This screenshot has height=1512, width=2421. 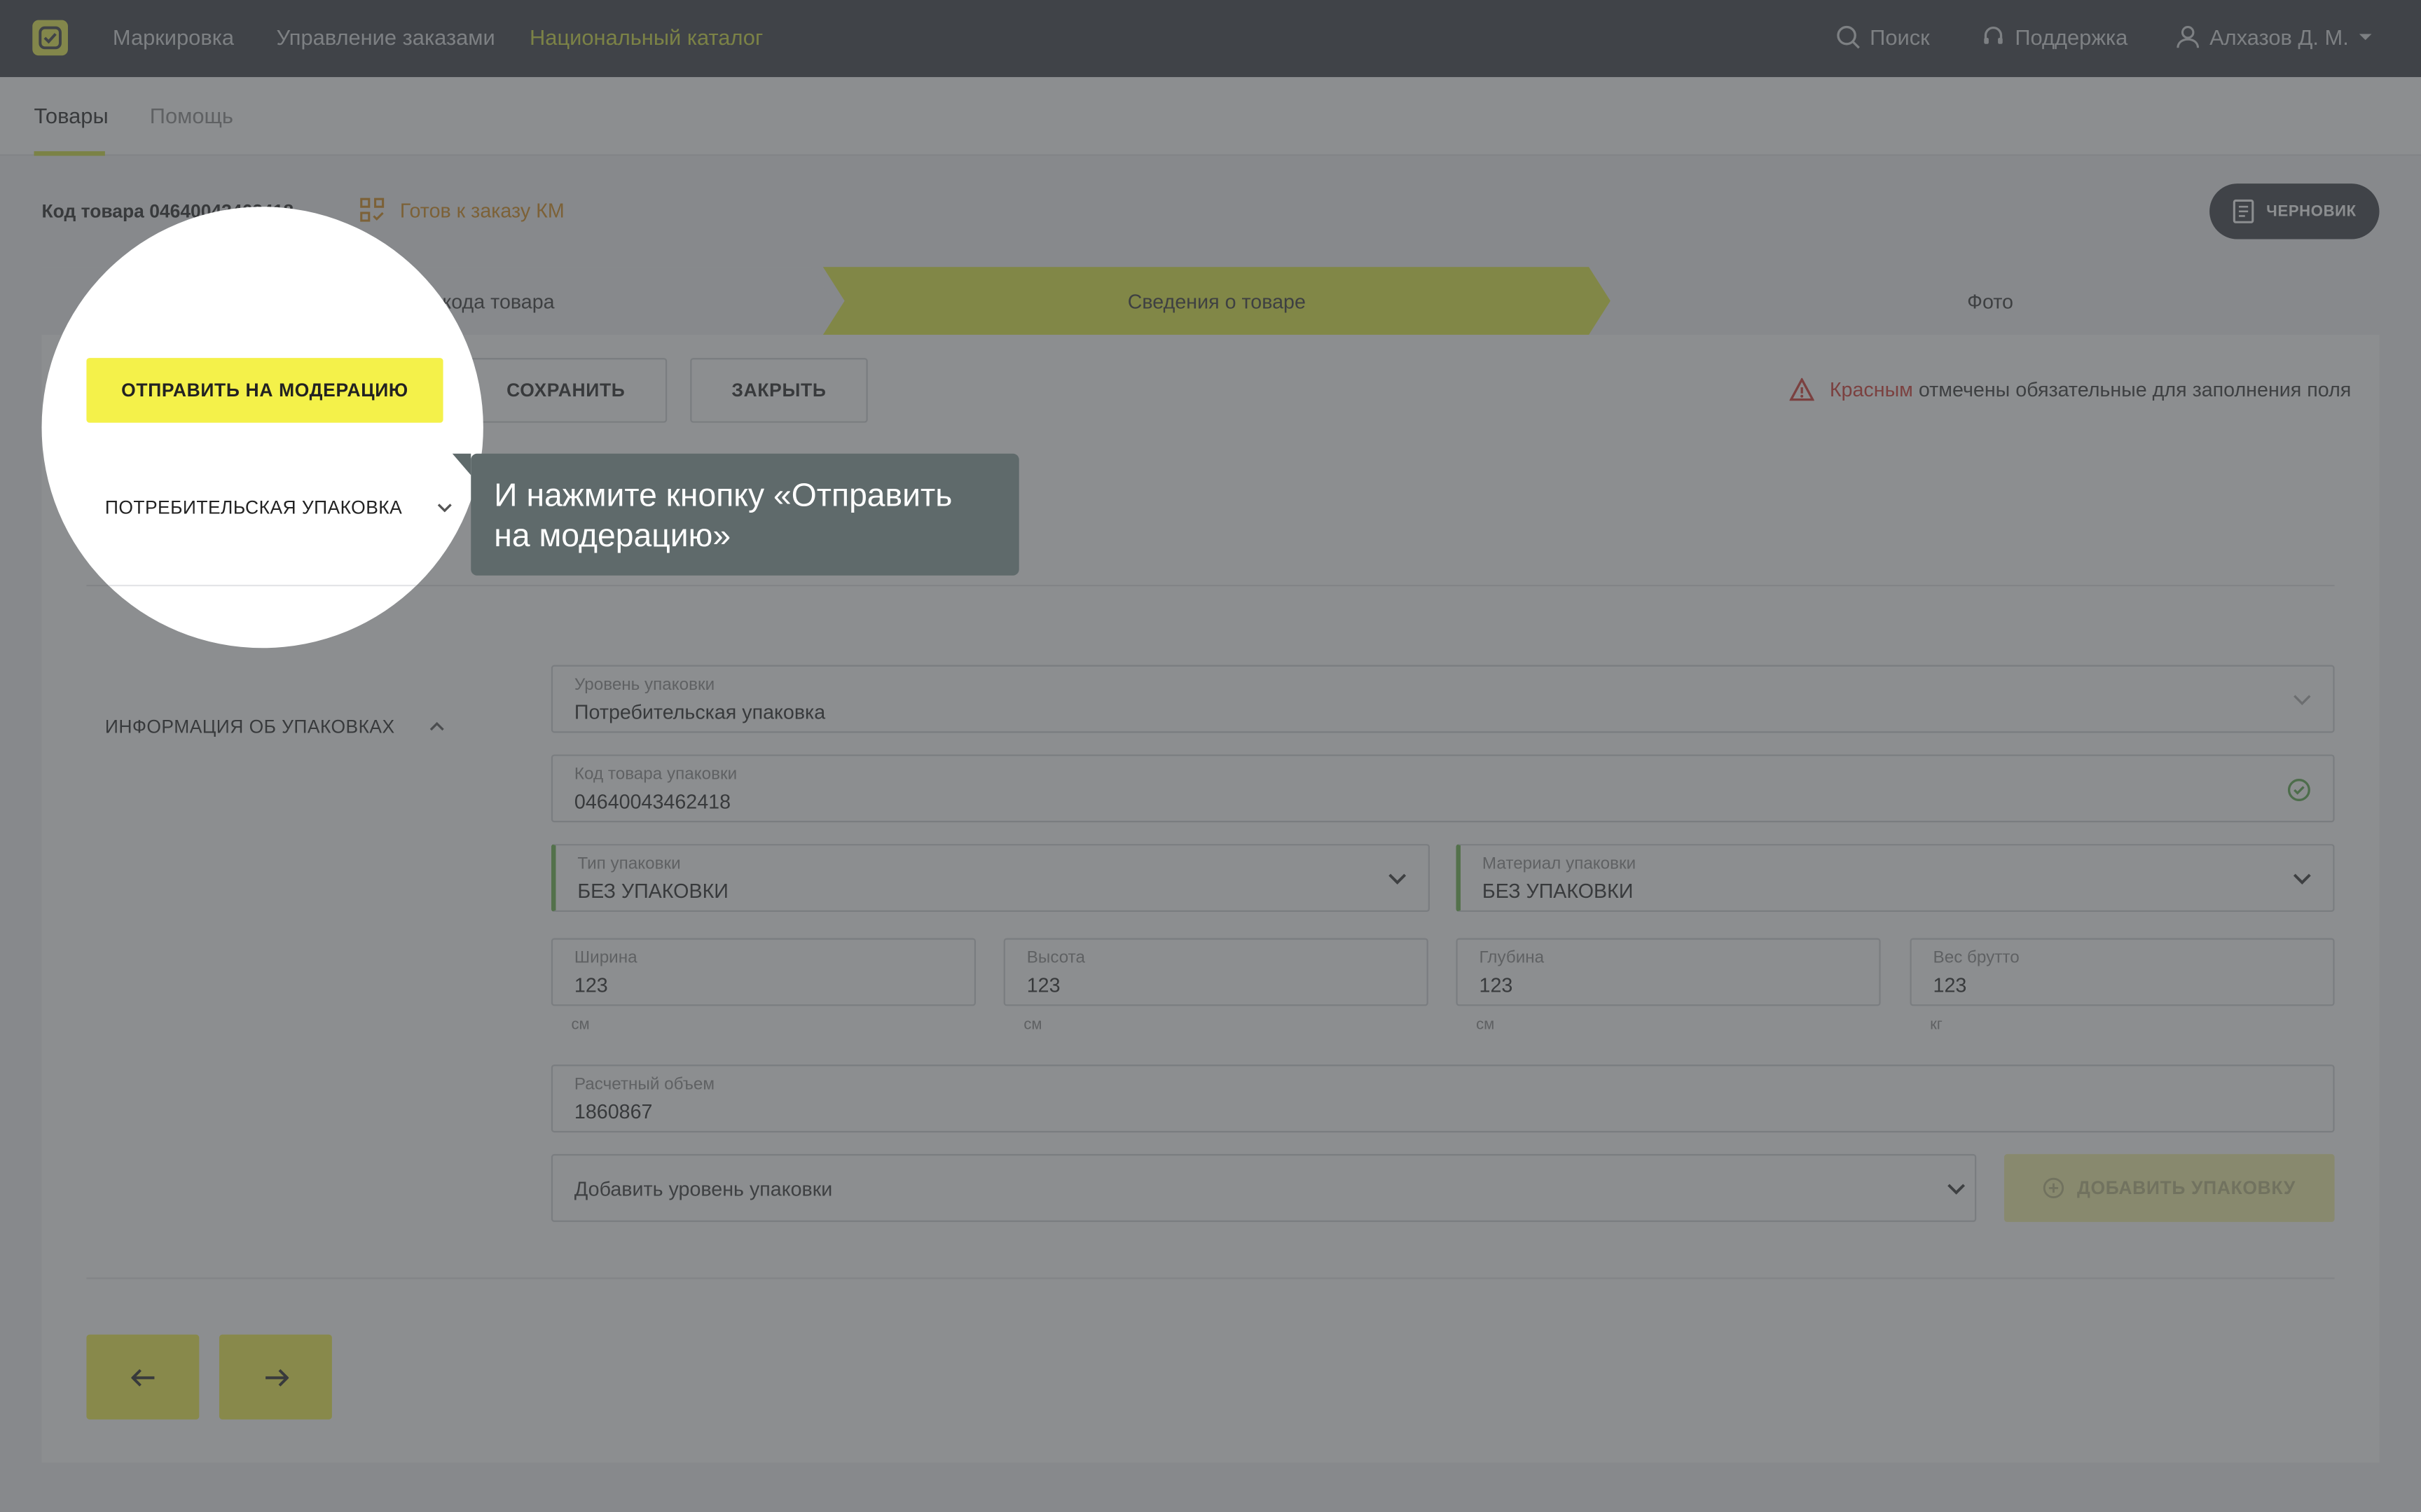 I want to click on gross-weight-field: Вес брутто 123, so click(x=2122, y=972).